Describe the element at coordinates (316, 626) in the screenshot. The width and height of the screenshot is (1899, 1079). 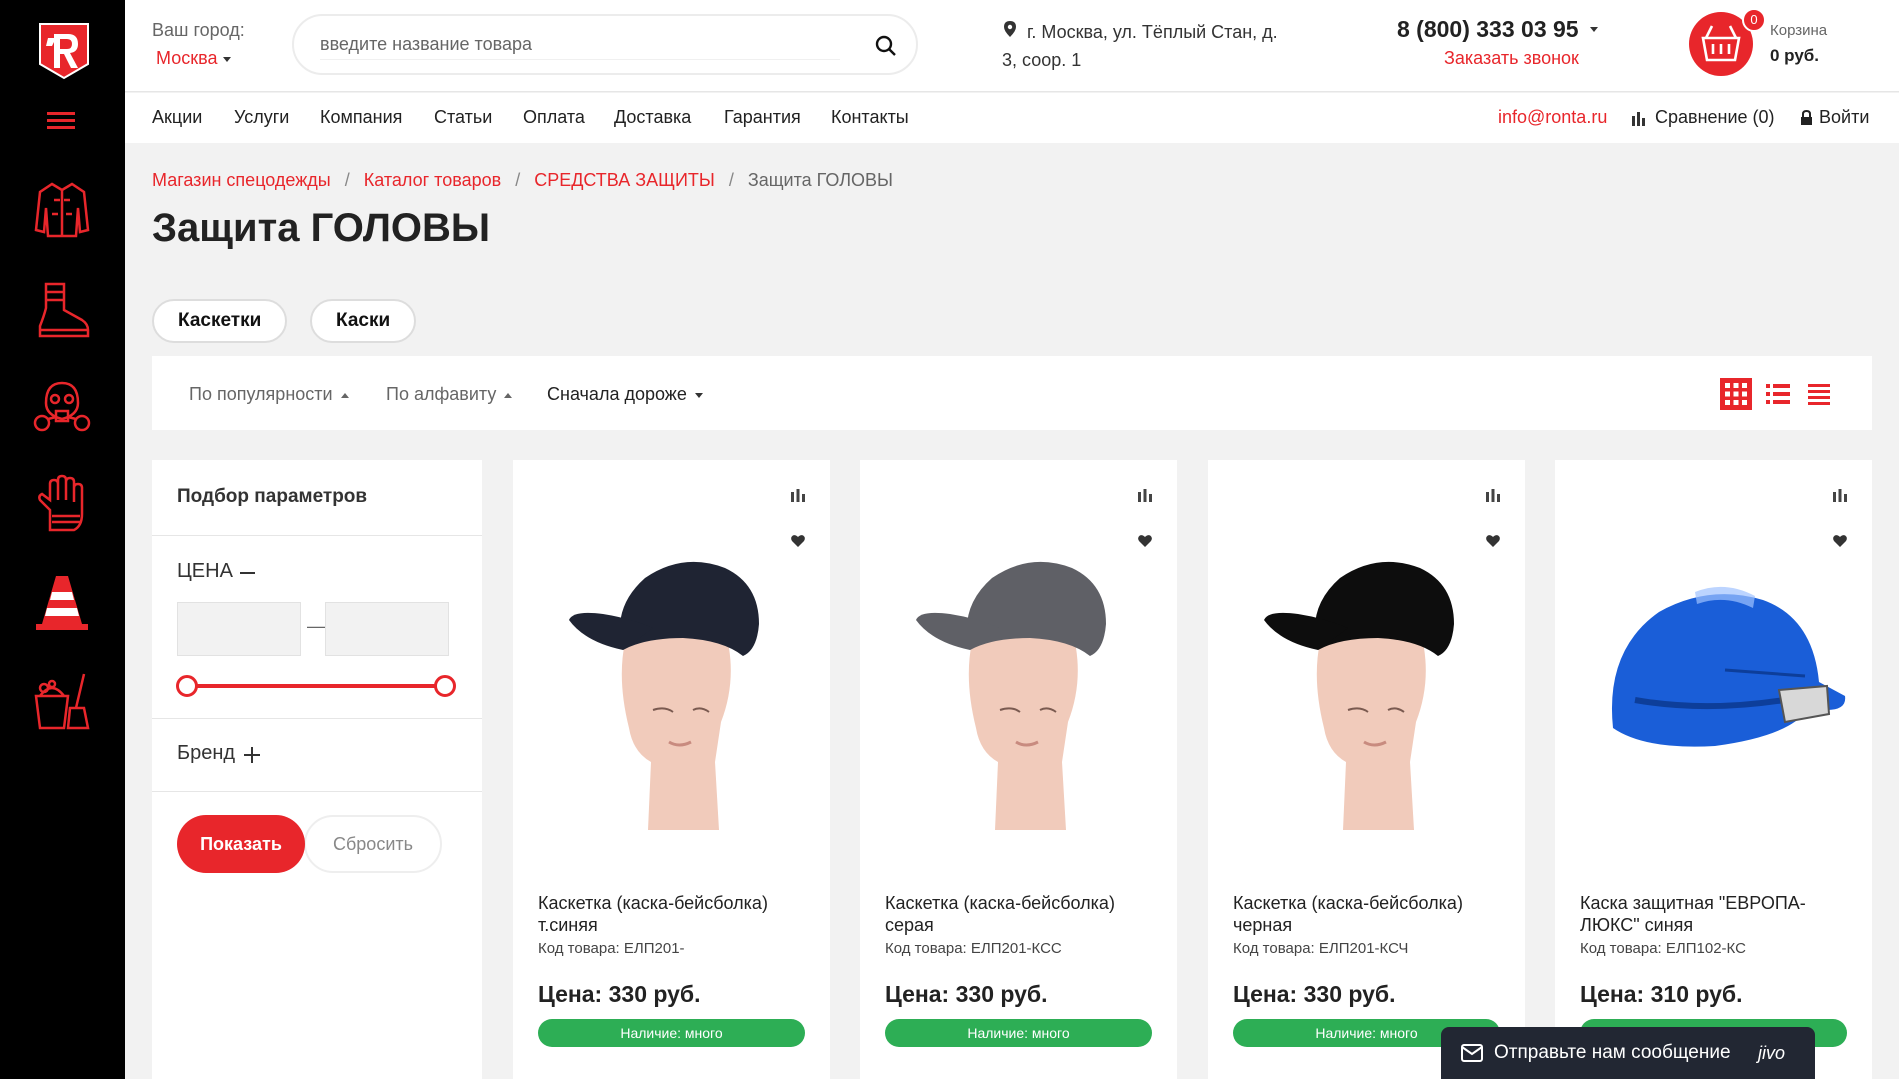
I see `price-range-dash: —` at that location.